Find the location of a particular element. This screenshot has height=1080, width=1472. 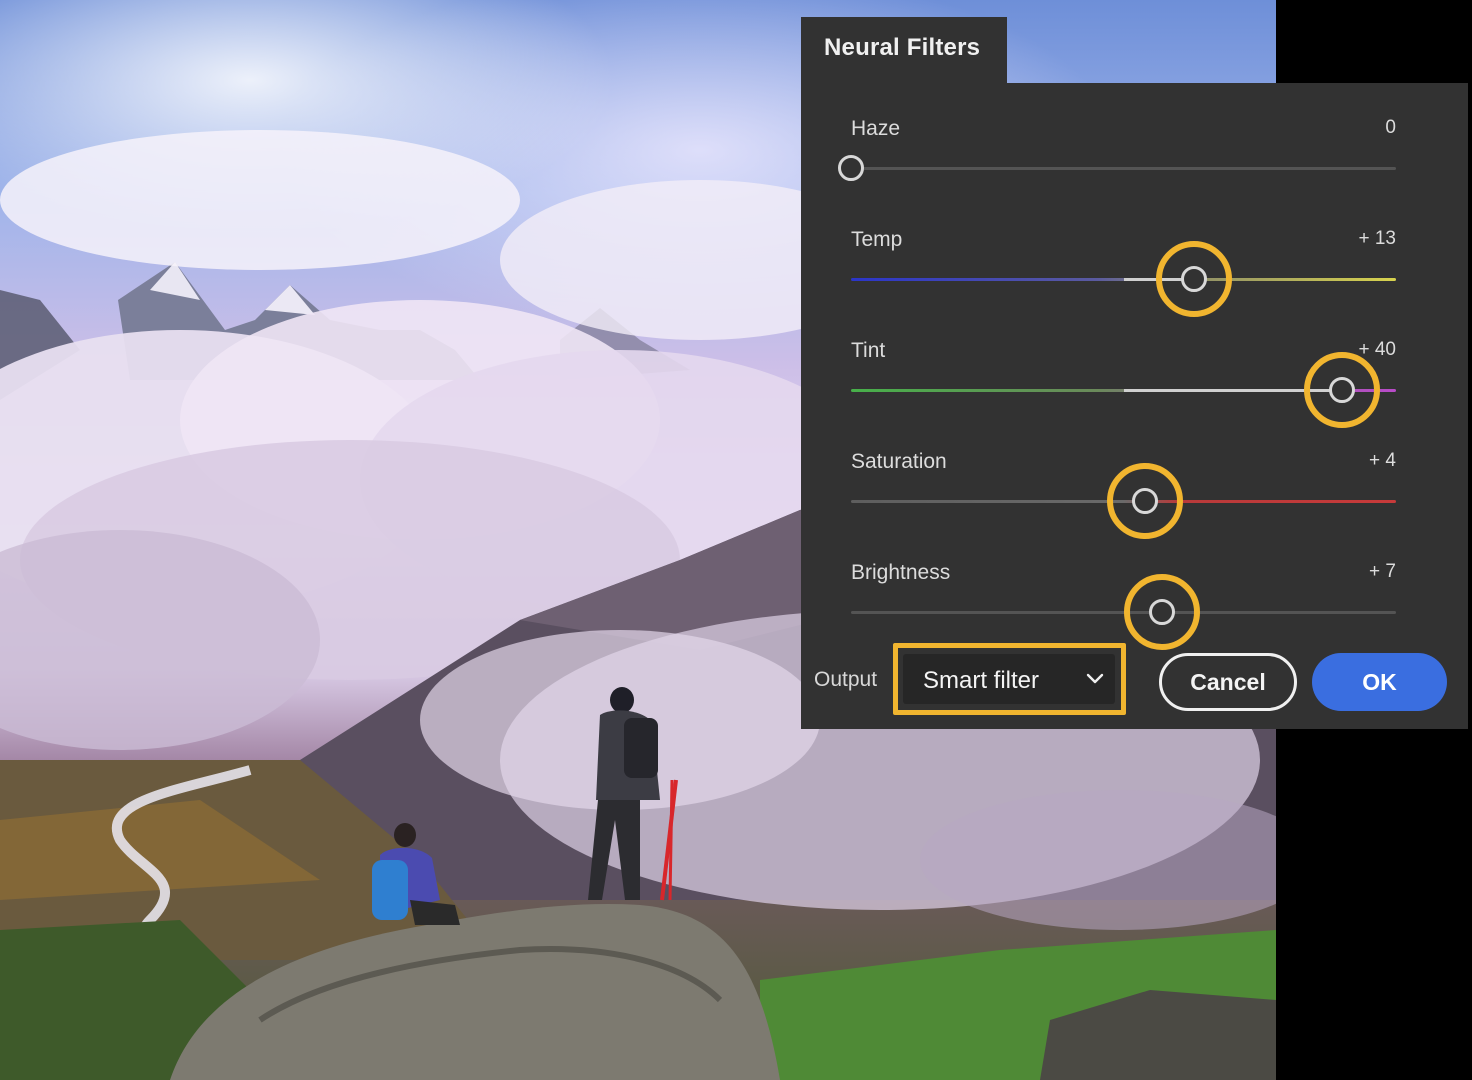

cancel-button: Cancel is located at coordinates (1228, 682).